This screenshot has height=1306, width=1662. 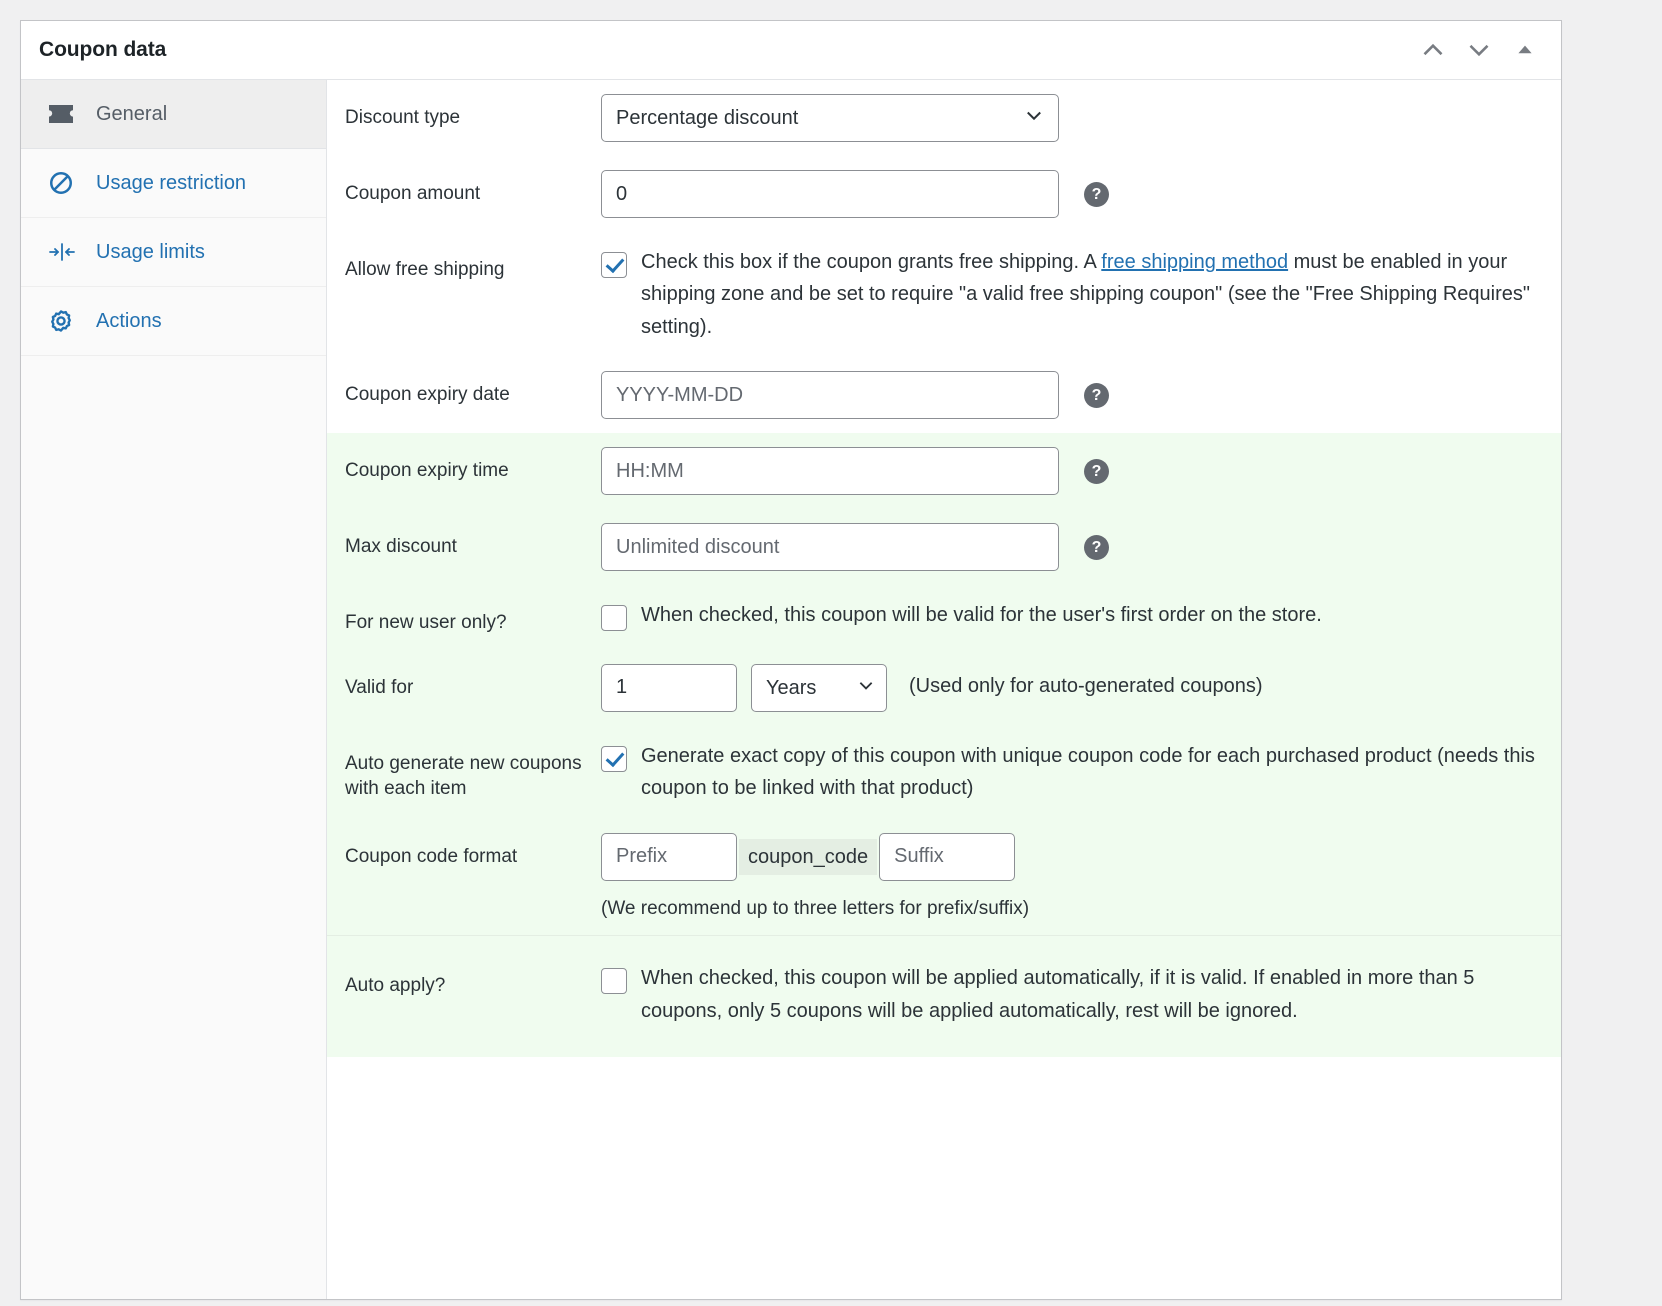 What do you see at coordinates (379, 687) in the screenshot?
I see `valid-for-label: Valid for` at bounding box center [379, 687].